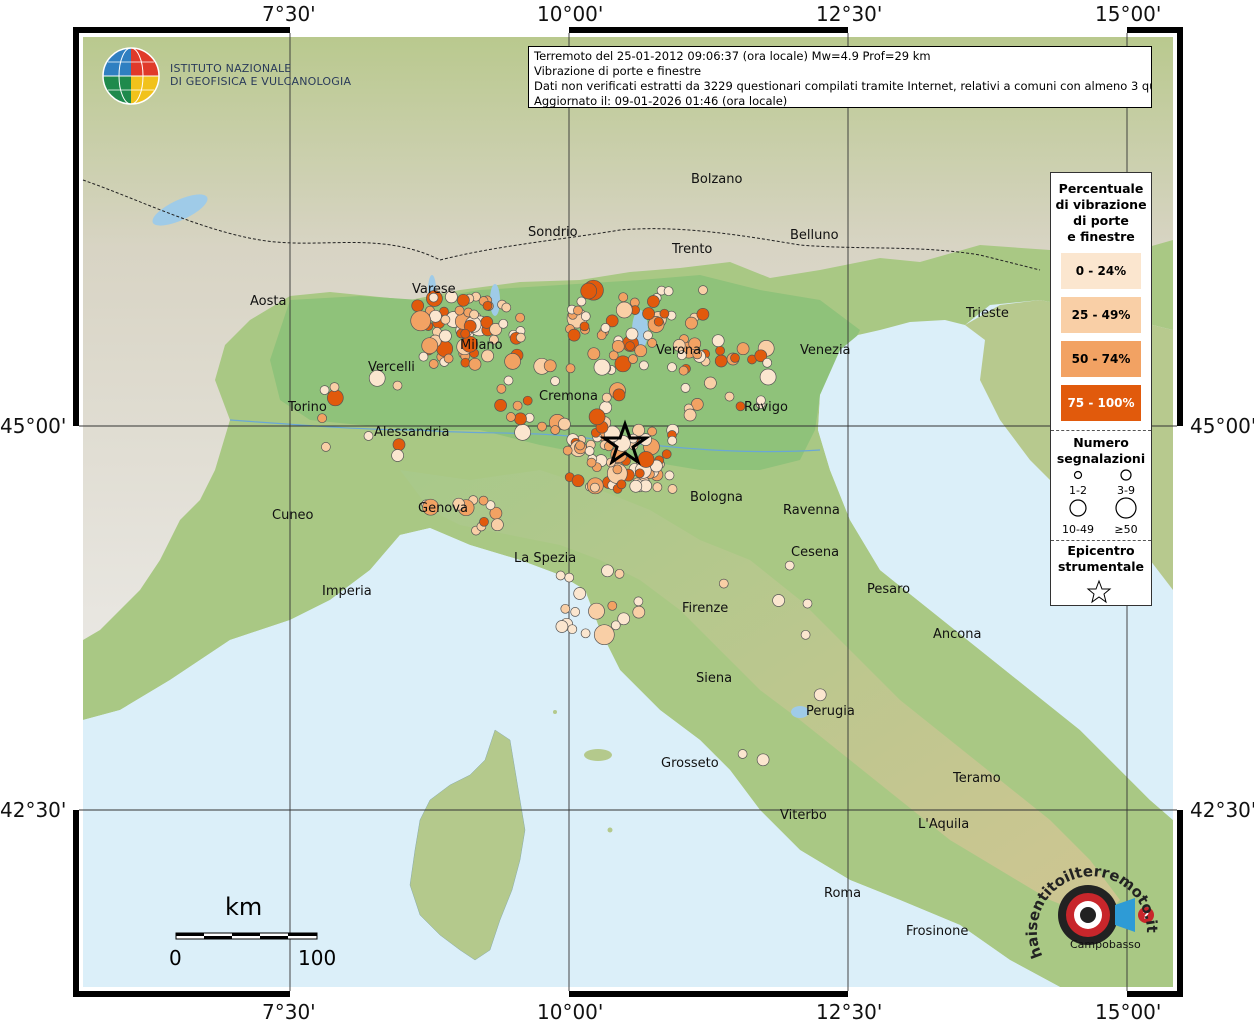 This screenshot has height=1024, width=1254. Describe the element at coordinates (231, 68) in the screenshot. I see `logo-line-1: ISTITUTO NAZIONALE` at that location.